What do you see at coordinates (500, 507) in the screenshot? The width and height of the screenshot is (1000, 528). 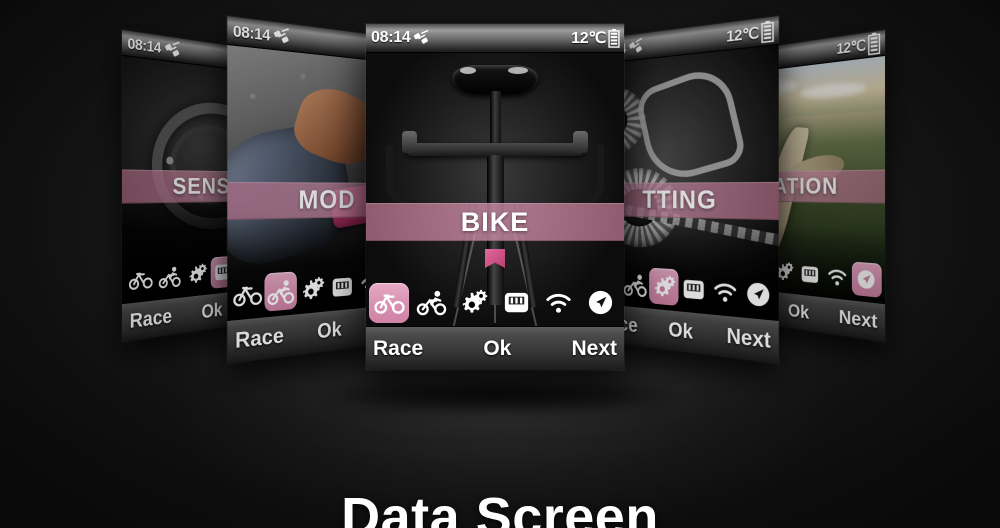 I see `page-caption: Data Screen` at bounding box center [500, 507].